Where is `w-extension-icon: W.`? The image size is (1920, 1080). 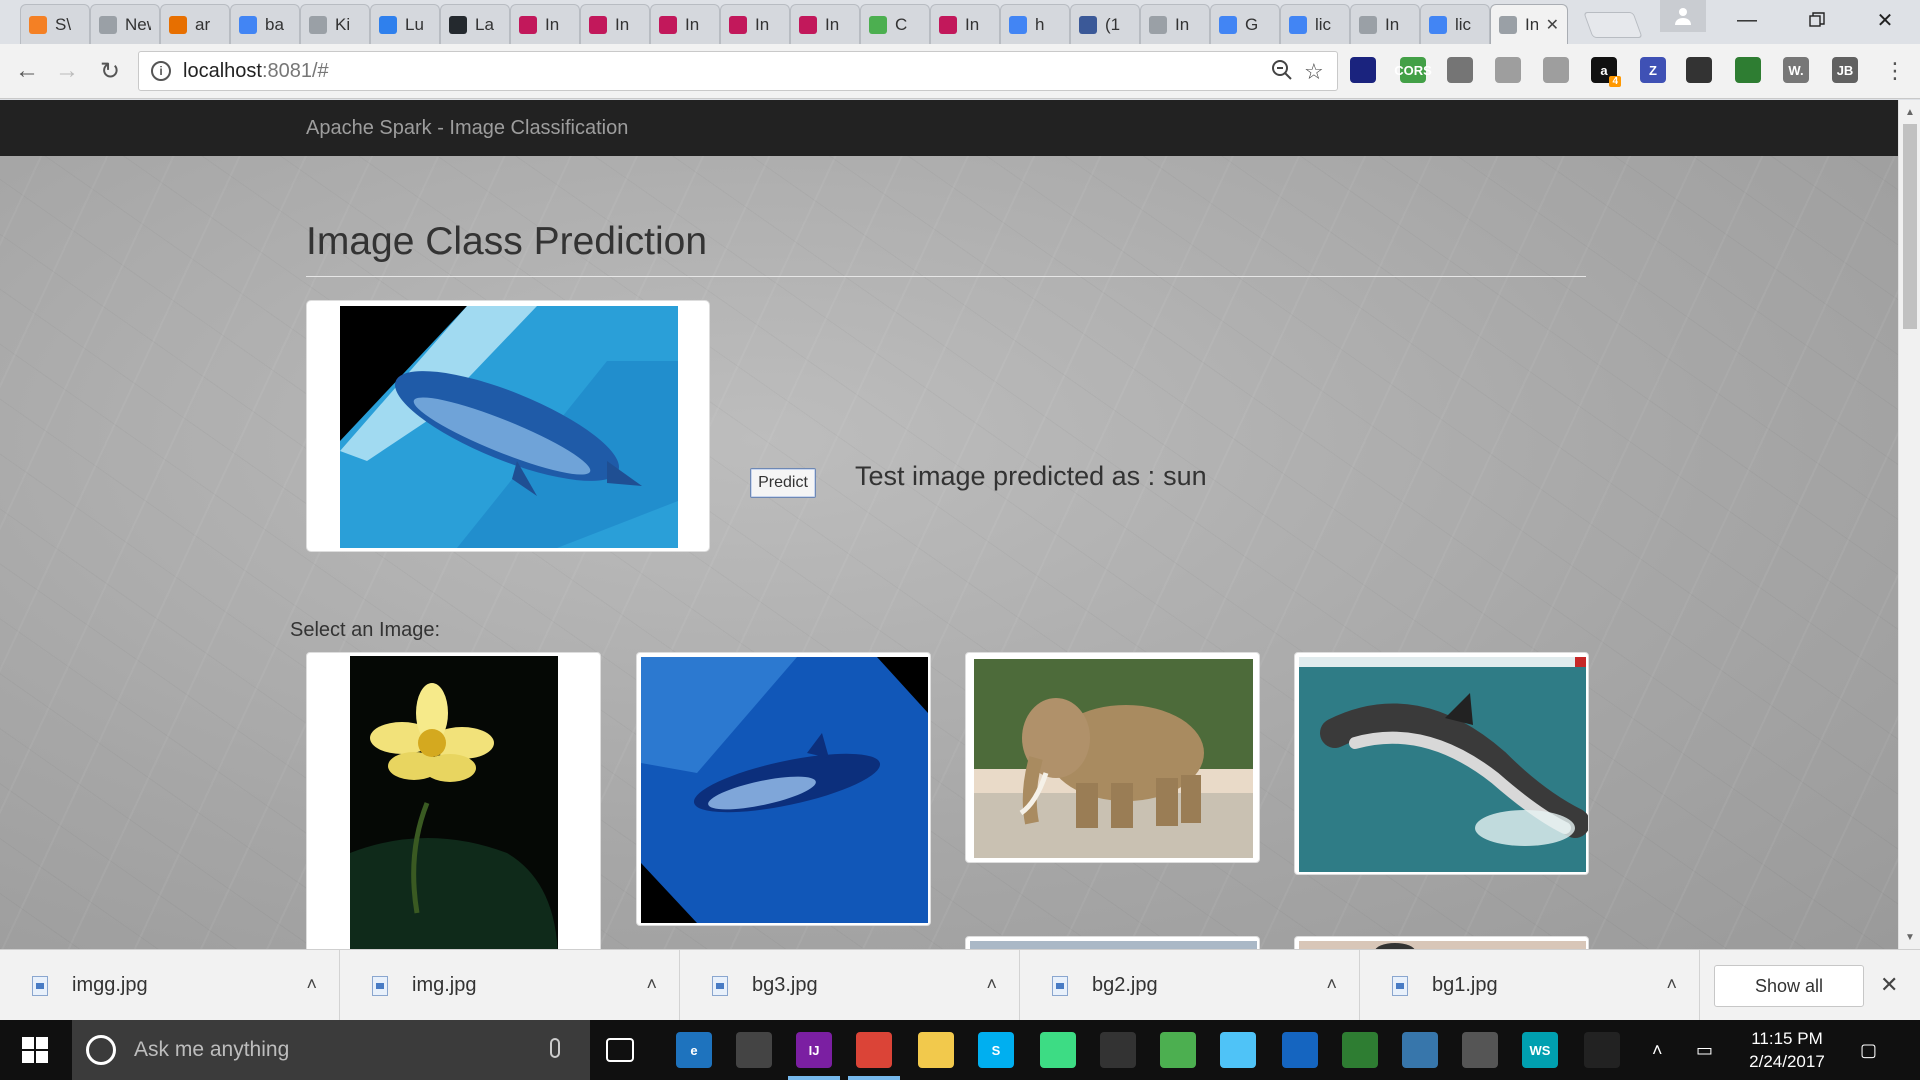 w-extension-icon: W. is located at coordinates (1796, 70).